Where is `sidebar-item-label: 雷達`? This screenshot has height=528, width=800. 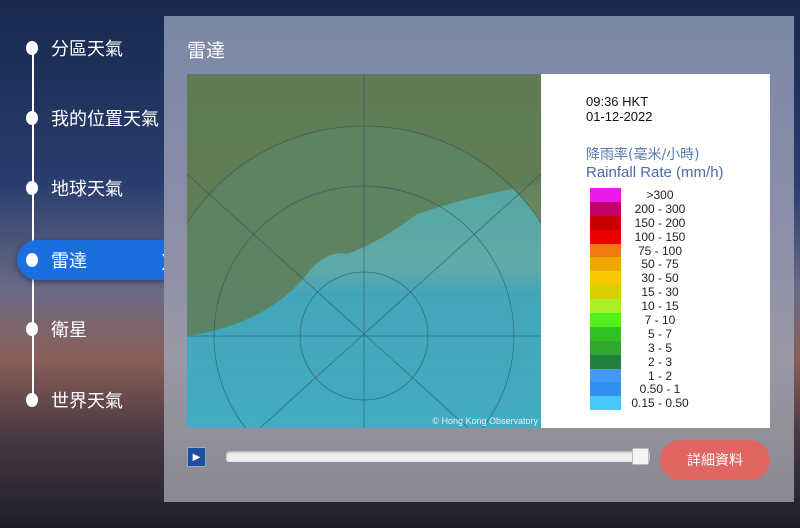
sidebar-item-label: 雷達 is located at coordinates (69, 261).